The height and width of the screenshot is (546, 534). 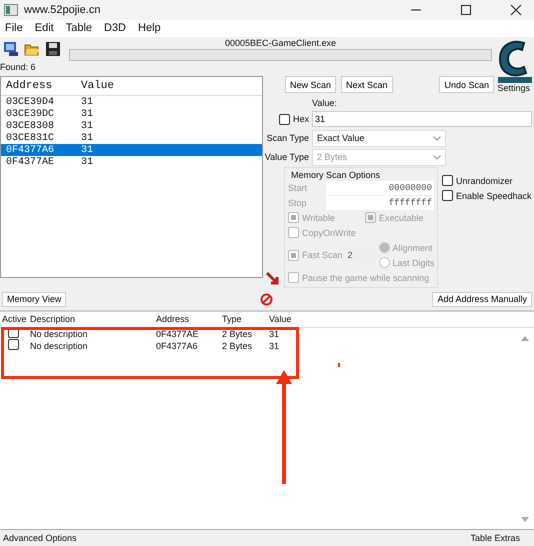 I want to click on field-label: Value Type, so click(x=286, y=157).